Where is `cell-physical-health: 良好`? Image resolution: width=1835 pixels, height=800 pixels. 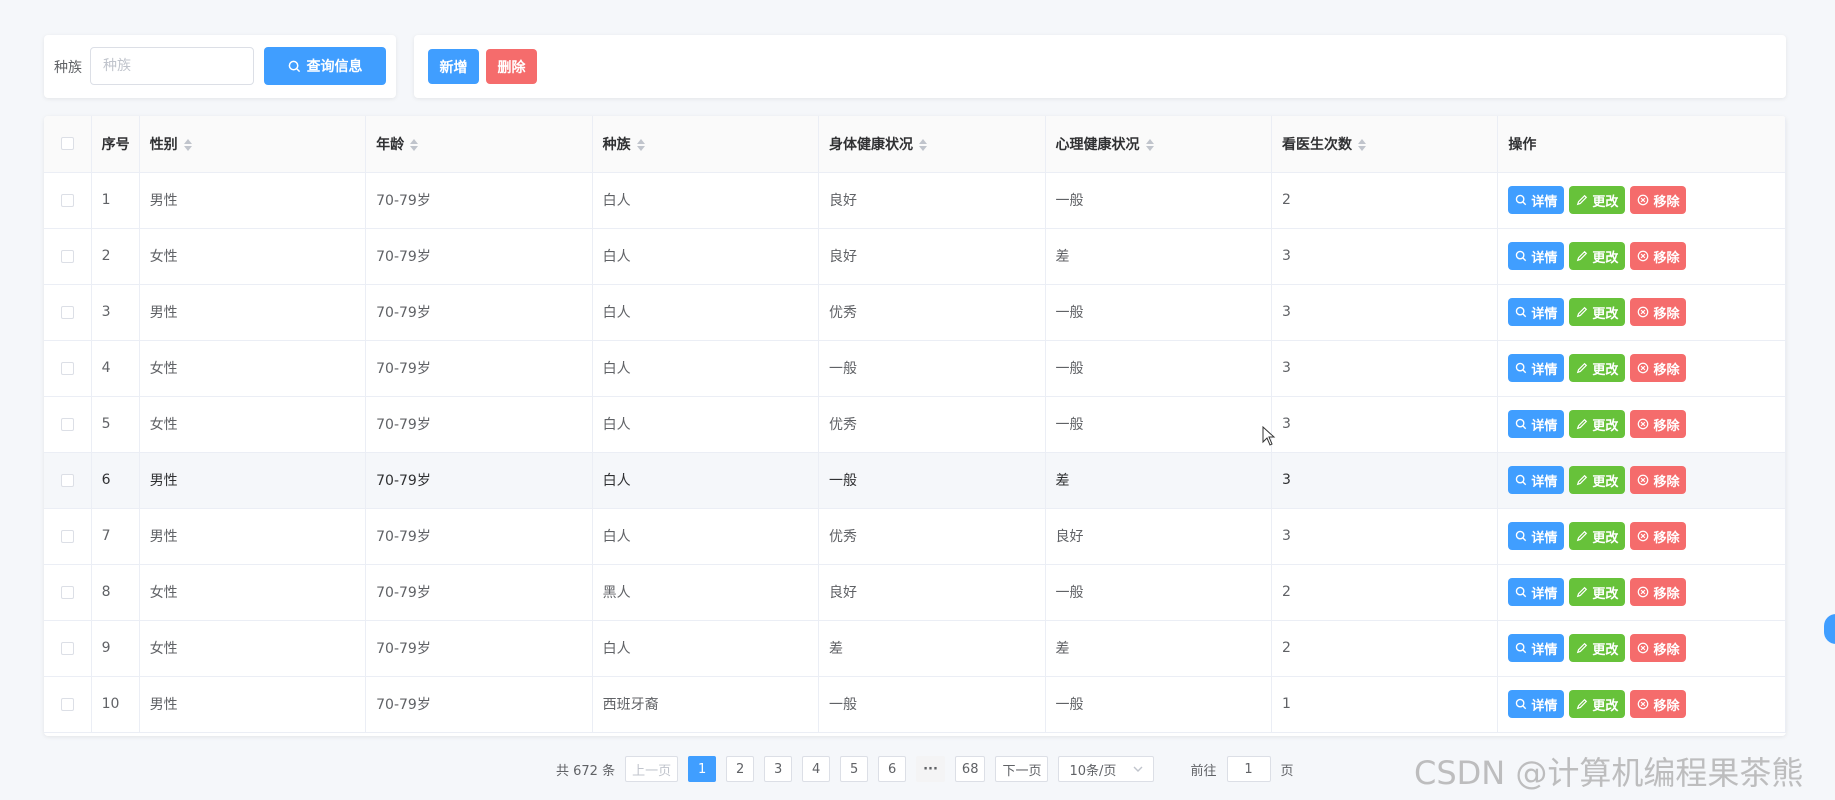
cell-physical-health: 良好 is located at coordinates (932, 592).